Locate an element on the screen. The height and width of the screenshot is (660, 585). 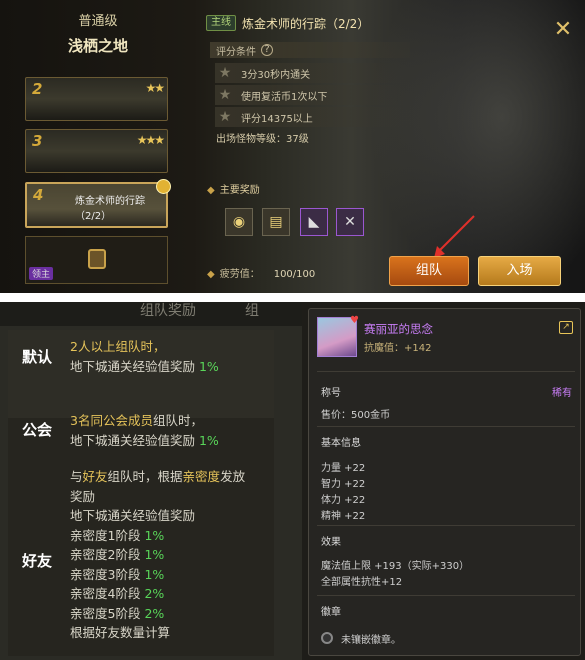
share-icon: ↗ is located at coordinates (566, 327).